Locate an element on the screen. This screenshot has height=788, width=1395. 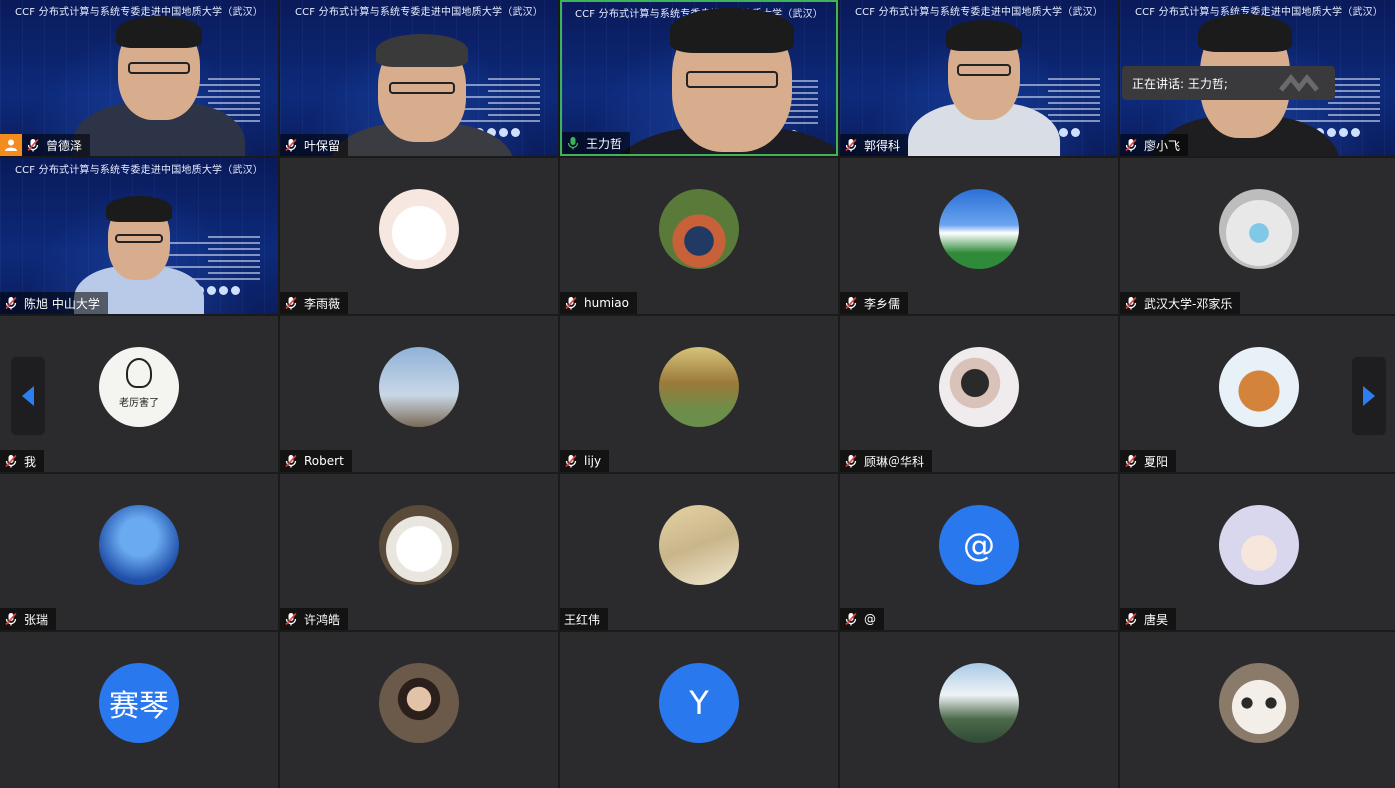
participant-name: 王红伟 is located at coordinates (582, 619).